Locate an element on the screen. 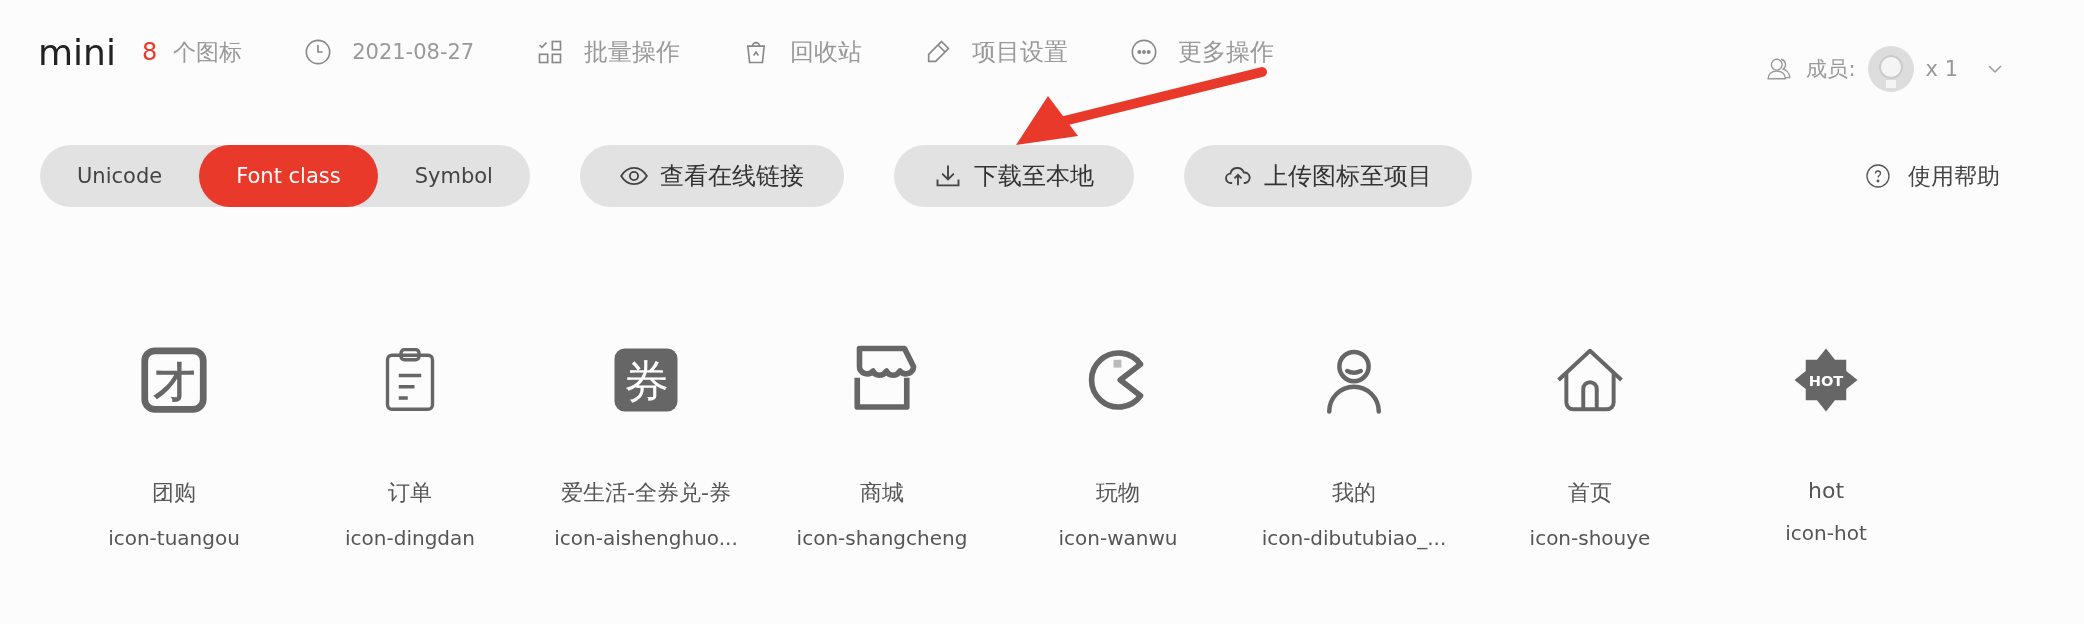  icon-name: 订单 is located at coordinates (410, 493).